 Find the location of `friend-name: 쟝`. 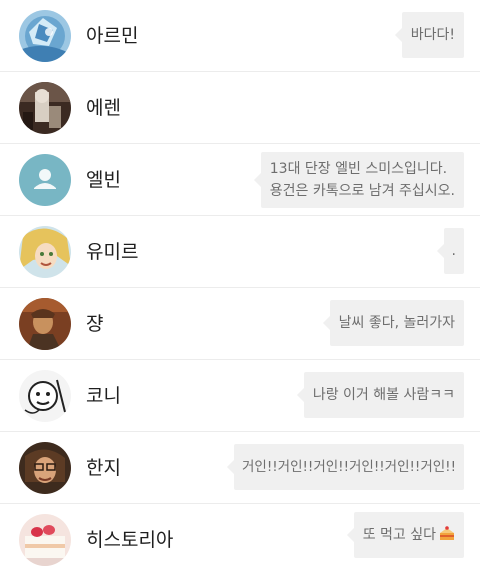

friend-name: 쟝 is located at coordinates (95, 324).